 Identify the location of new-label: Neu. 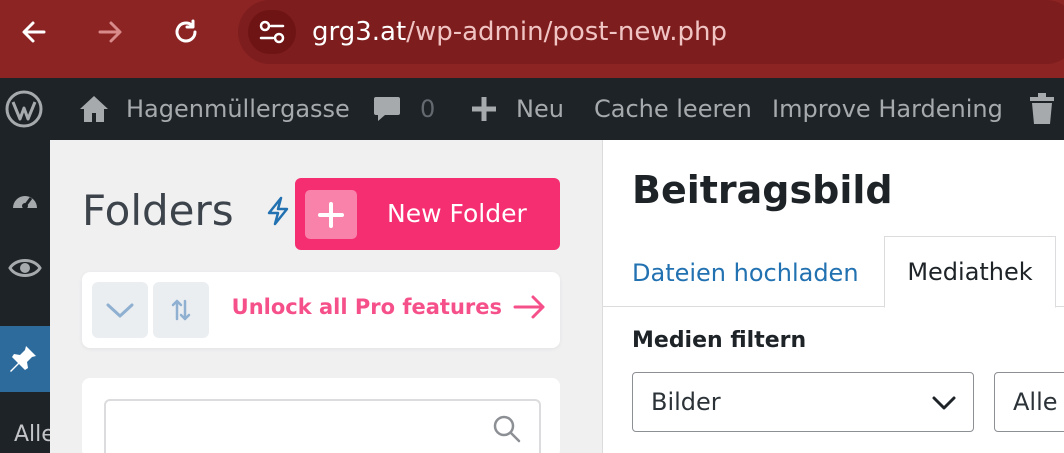
(540, 109).